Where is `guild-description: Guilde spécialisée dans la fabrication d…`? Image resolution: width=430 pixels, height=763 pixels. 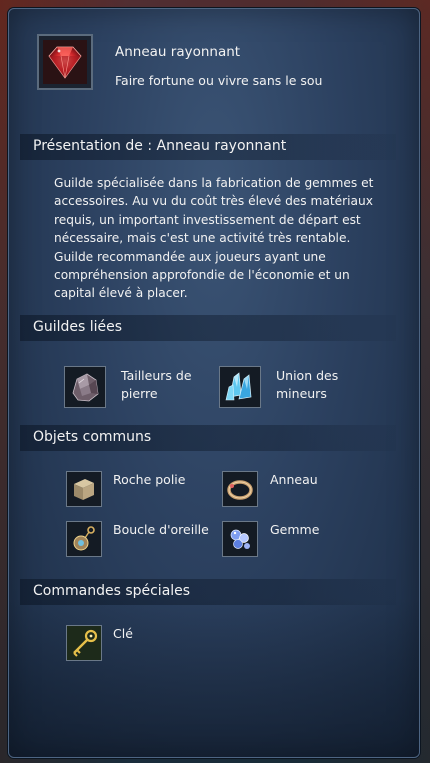 guild-description: Guilde spécialisée dans la fabrication d… is located at coordinates (214, 238).